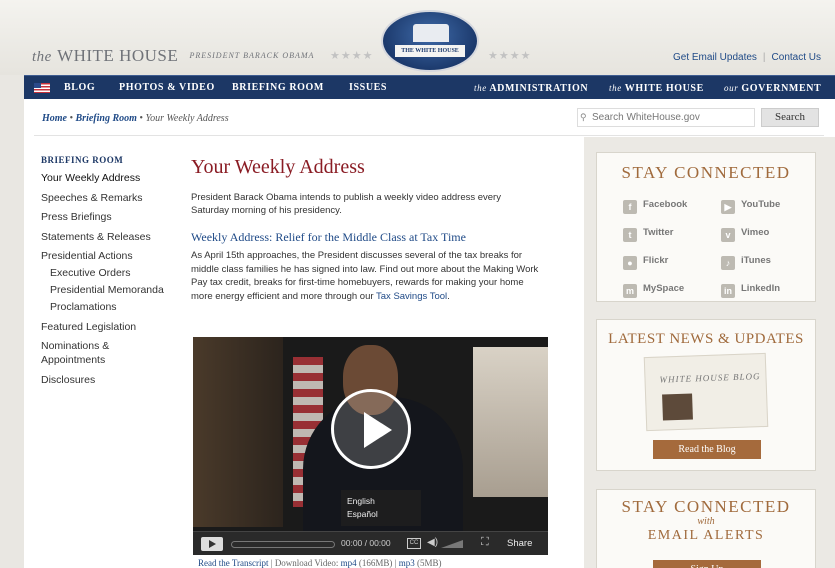 This screenshot has height=568, width=835. Describe the element at coordinates (677, 407) in the screenshot. I see `blog-photo` at that location.